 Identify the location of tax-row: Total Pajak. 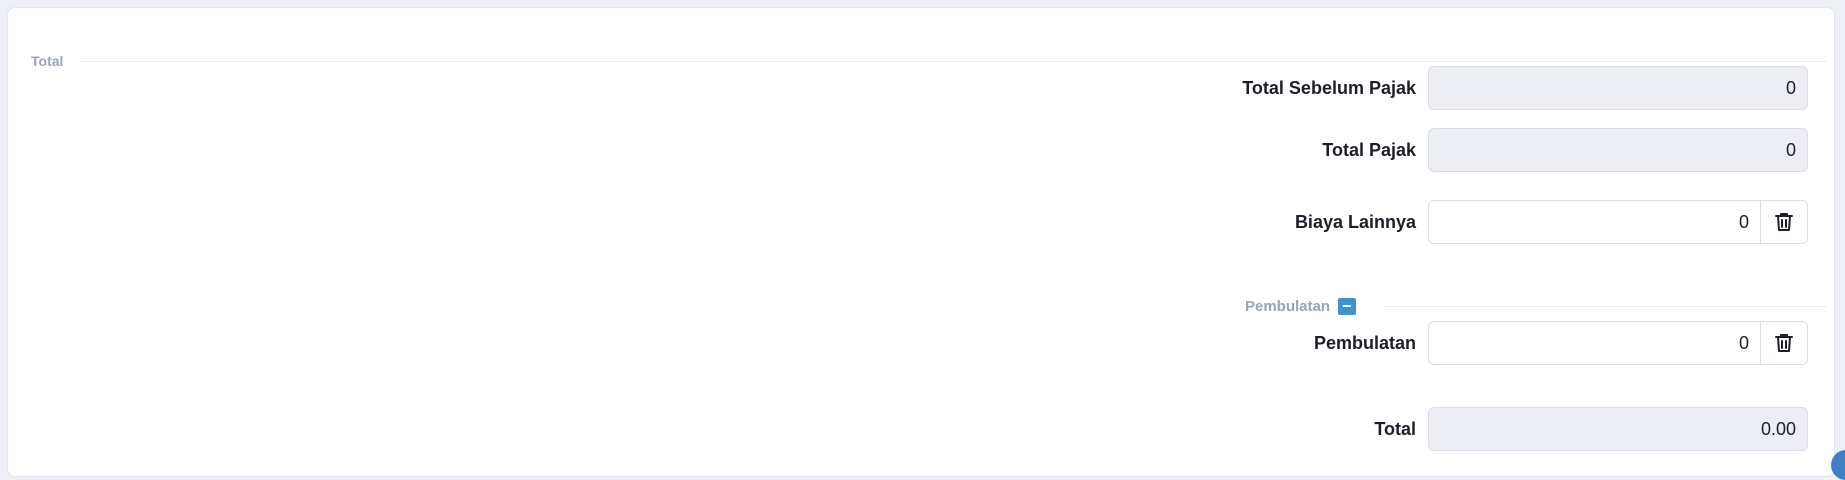
(1428, 150).